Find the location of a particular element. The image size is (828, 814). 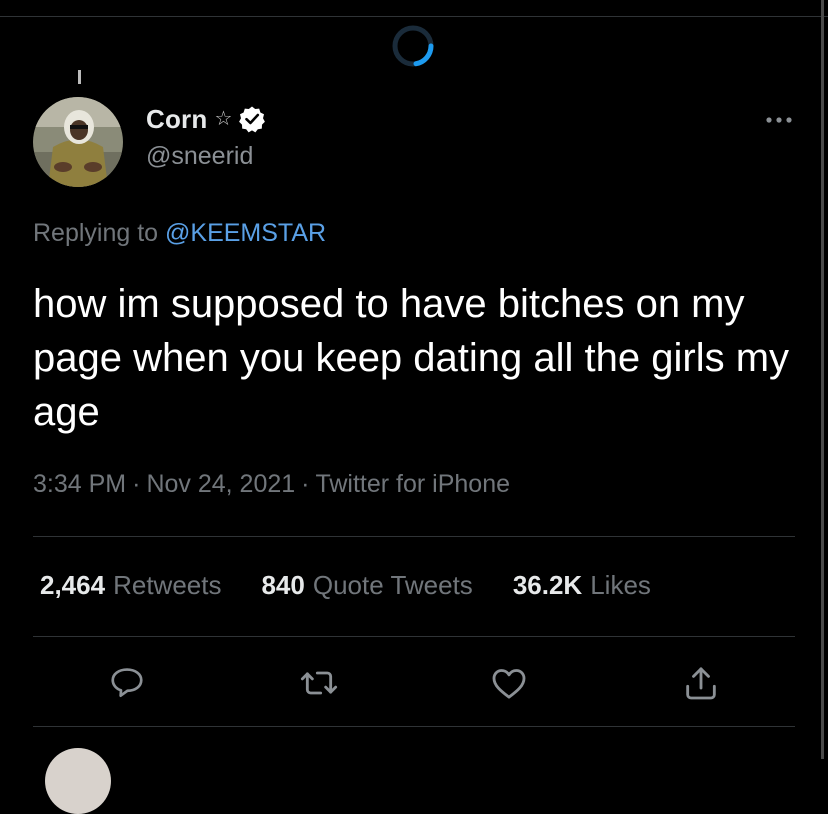

reply-button is located at coordinates (127, 683).